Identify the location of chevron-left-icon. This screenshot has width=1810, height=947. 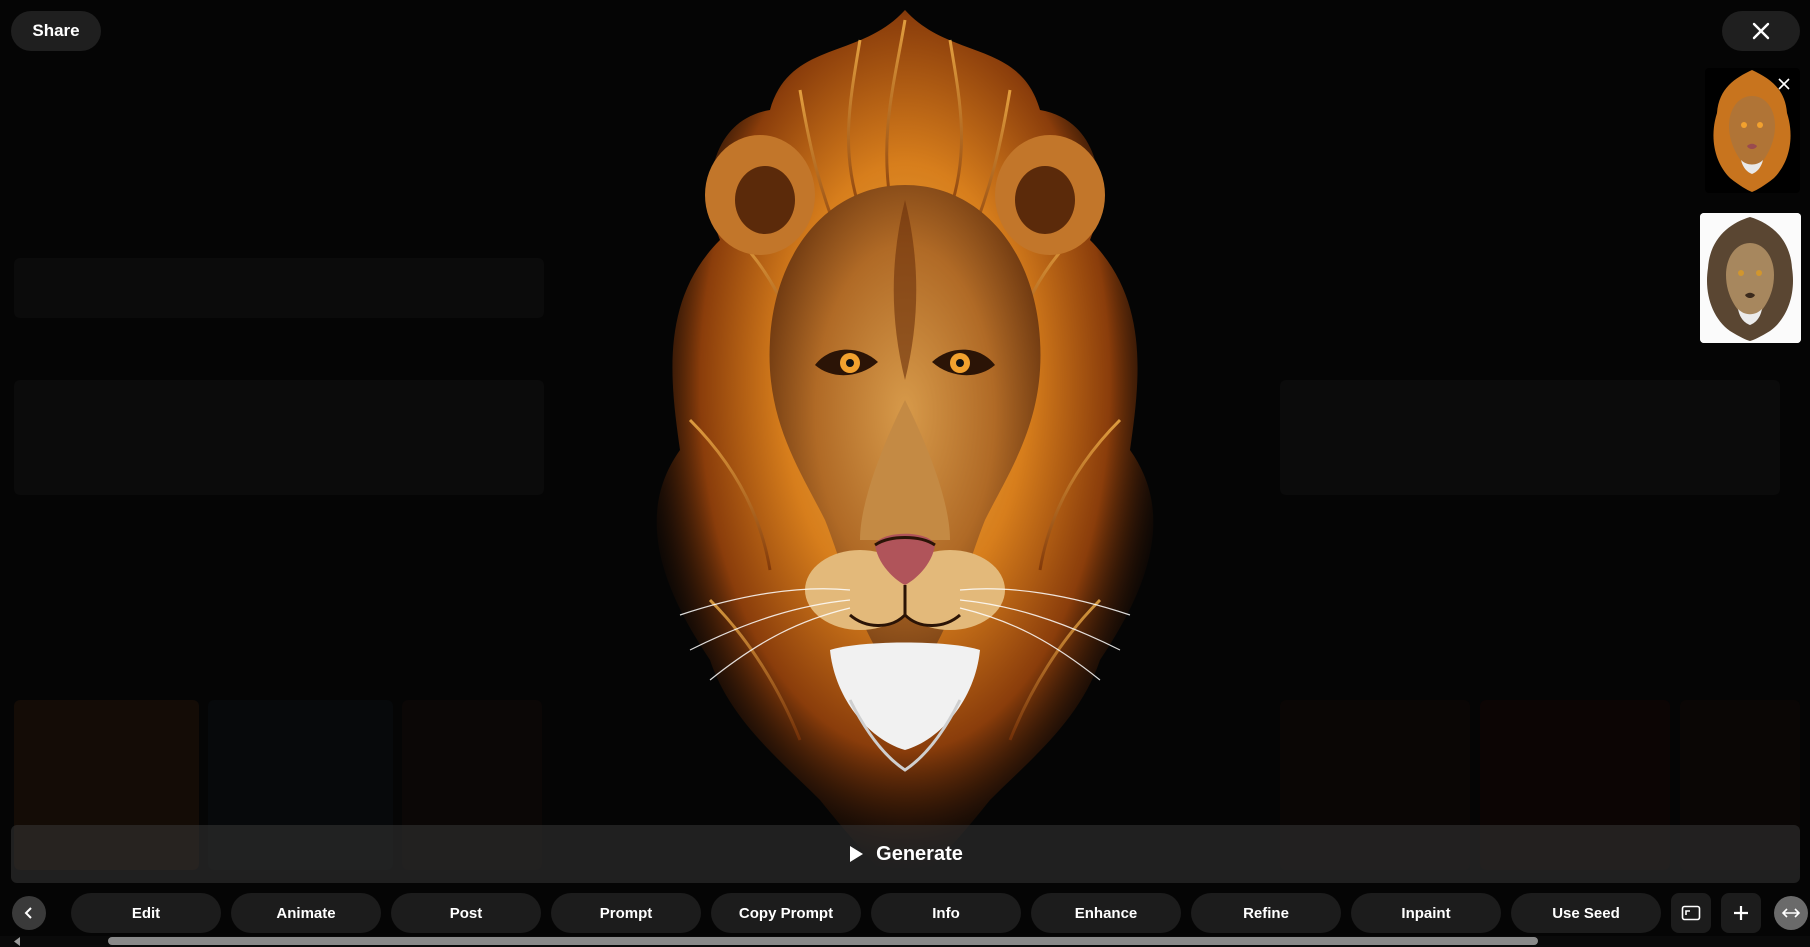
(28, 913).